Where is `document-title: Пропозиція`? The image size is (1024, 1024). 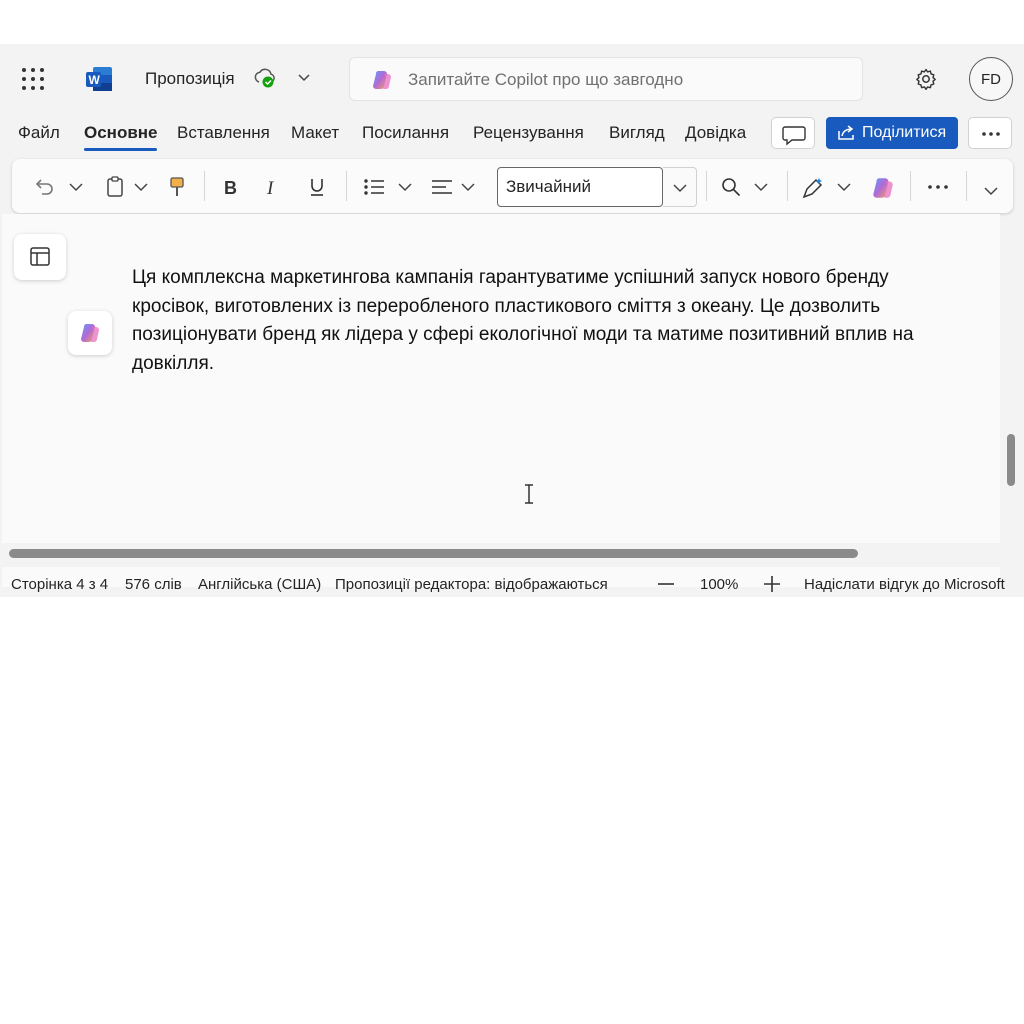
document-title: Пропозиція is located at coordinates (190, 79).